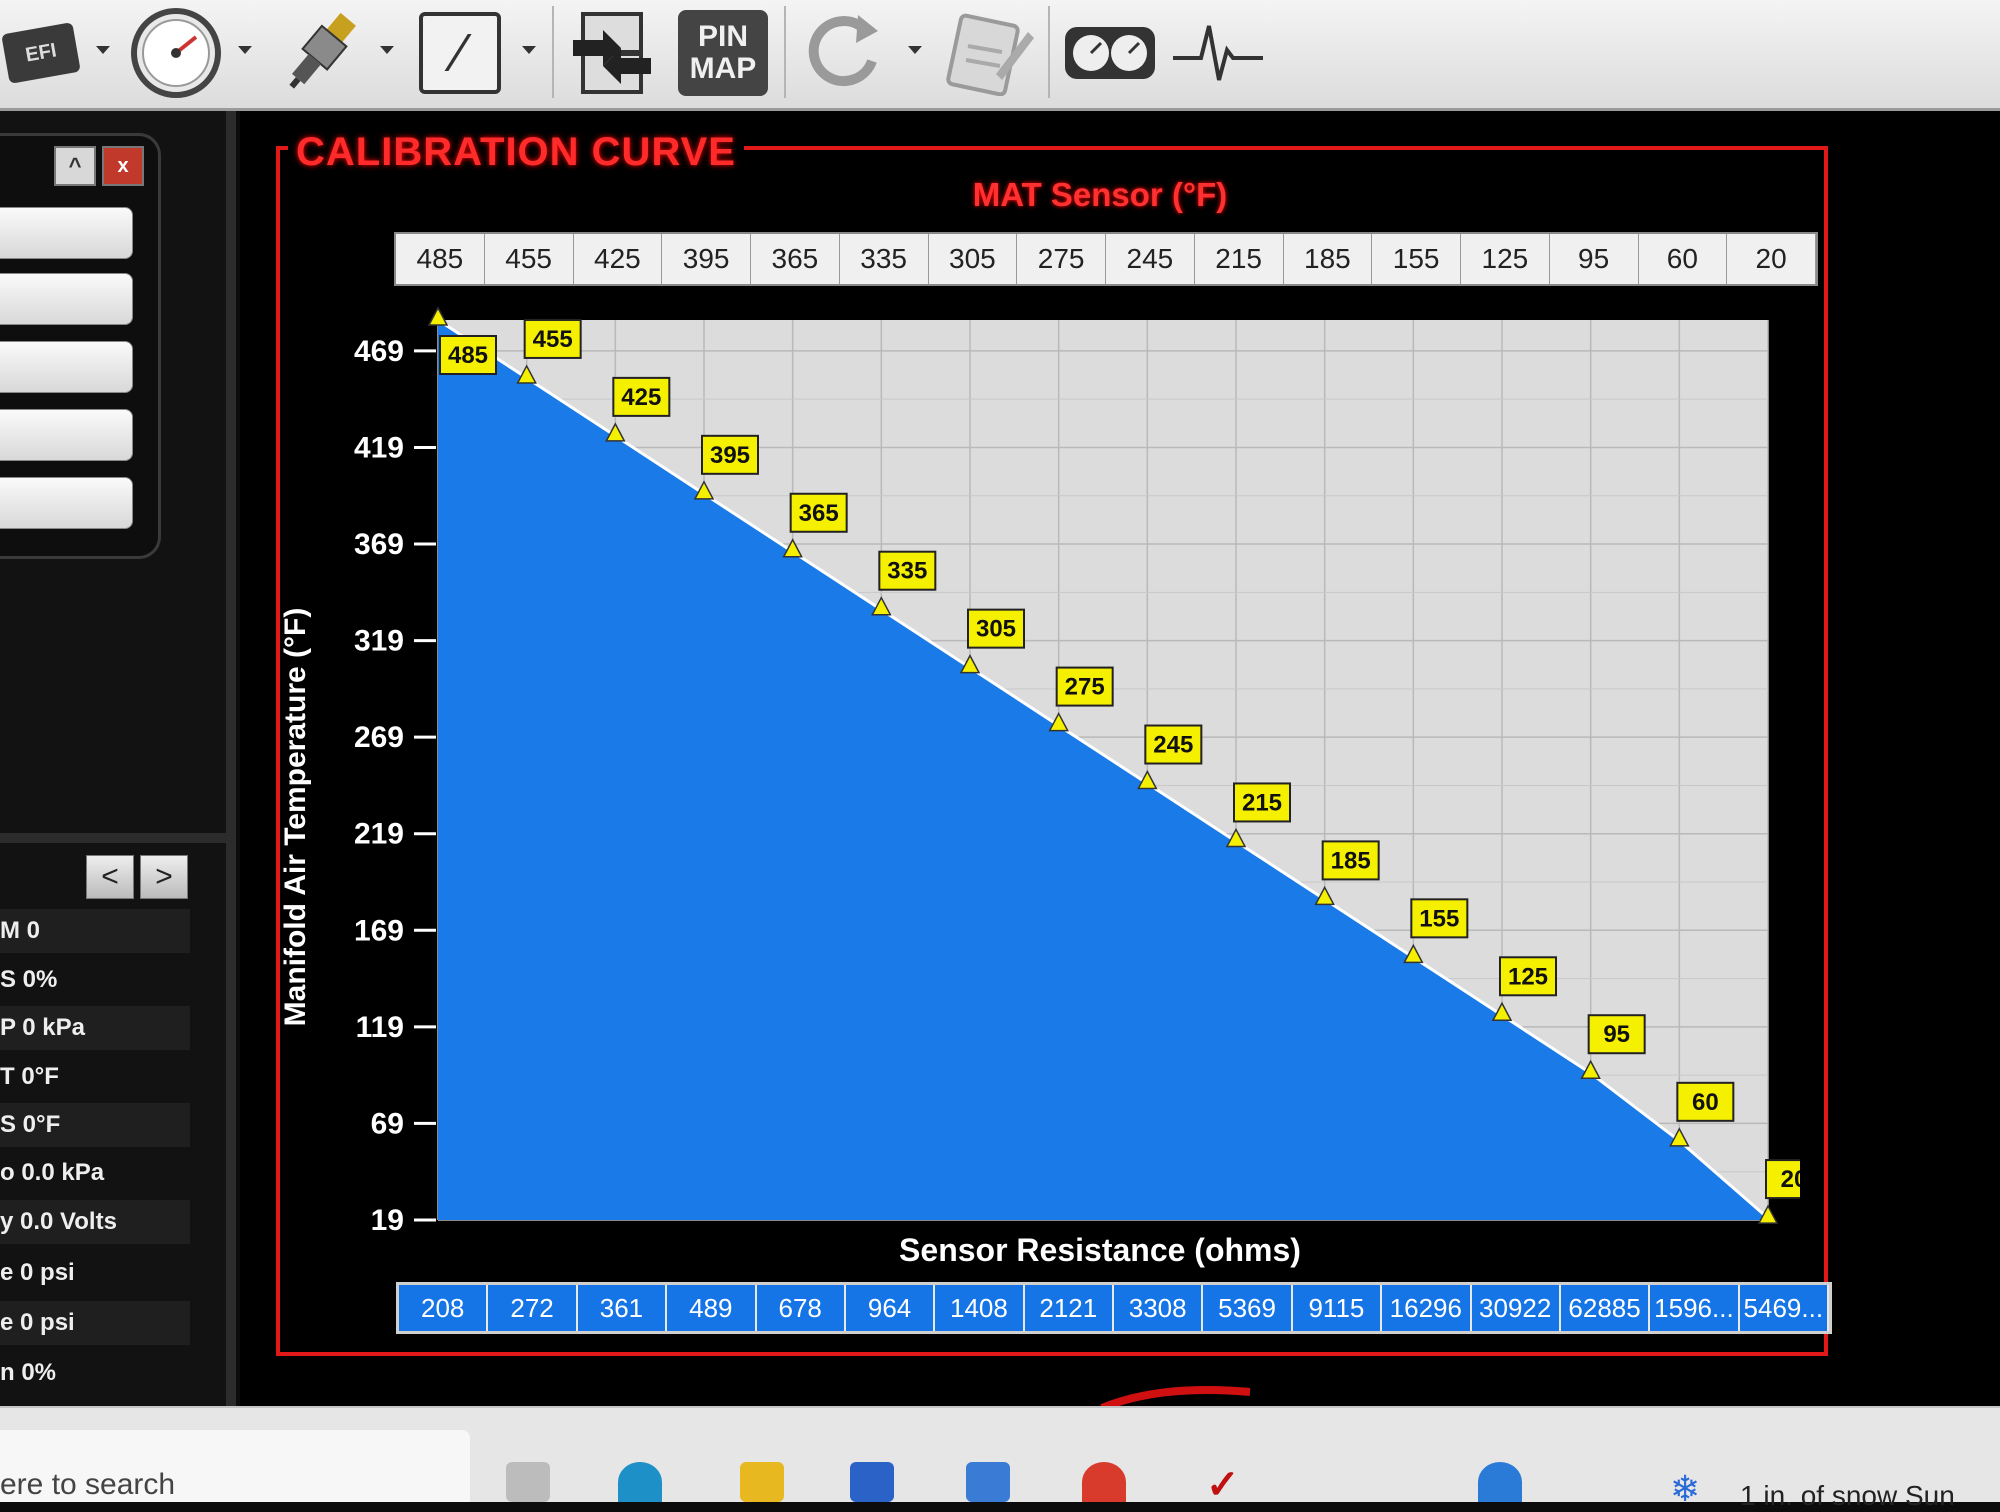 This screenshot has height=1512, width=2000. I want to click on pin-map-line2: MAP, so click(723, 68).